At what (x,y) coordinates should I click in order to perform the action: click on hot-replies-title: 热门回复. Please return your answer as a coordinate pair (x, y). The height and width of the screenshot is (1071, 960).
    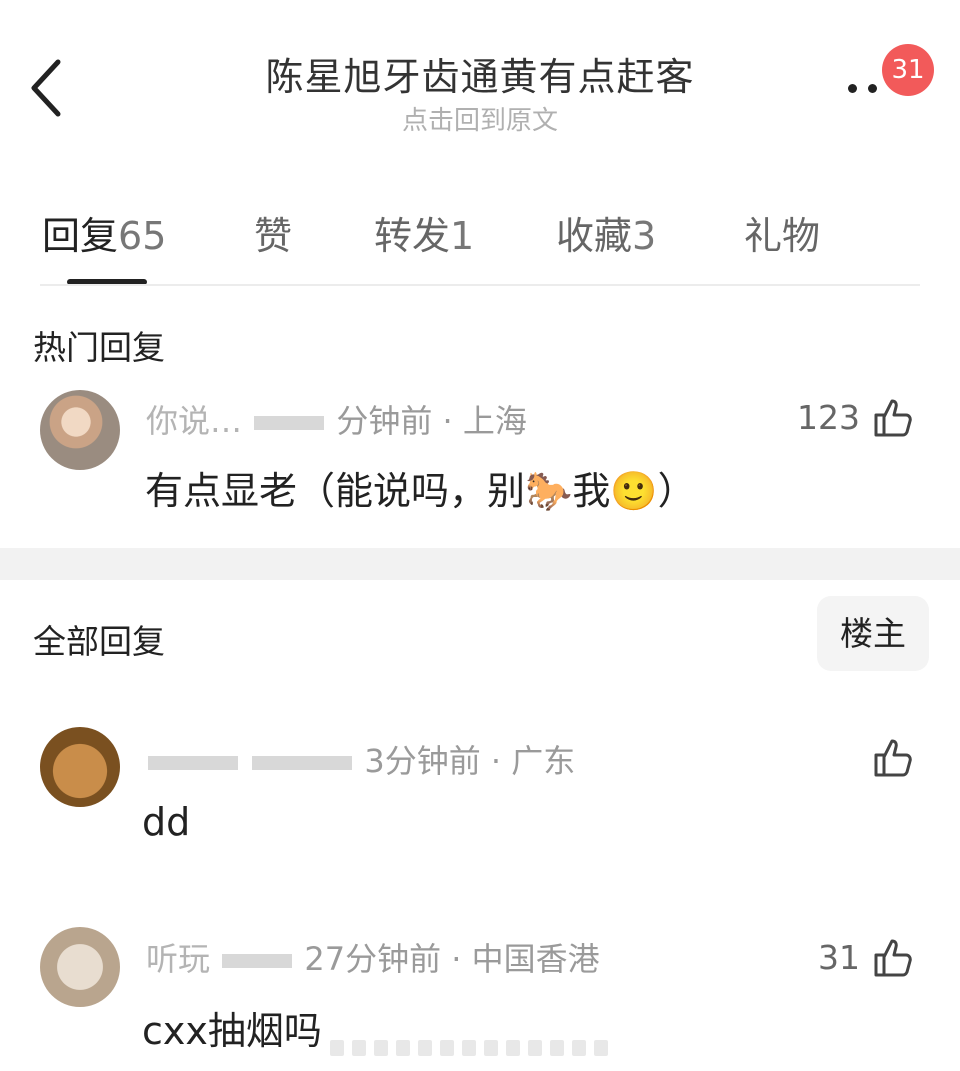
    Looking at the image, I should click on (99, 347).